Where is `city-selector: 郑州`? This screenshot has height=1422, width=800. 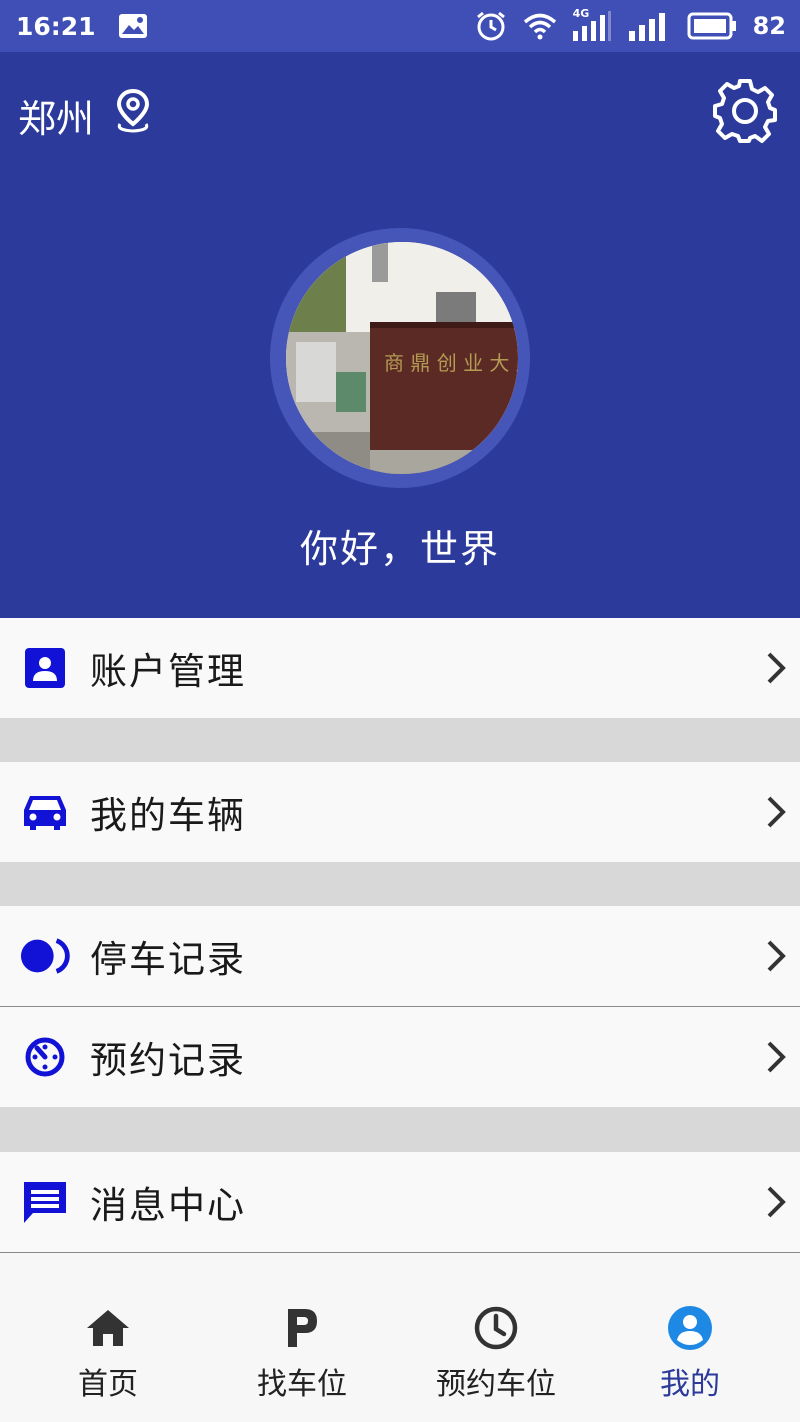 city-selector: 郑州 is located at coordinates (85, 115).